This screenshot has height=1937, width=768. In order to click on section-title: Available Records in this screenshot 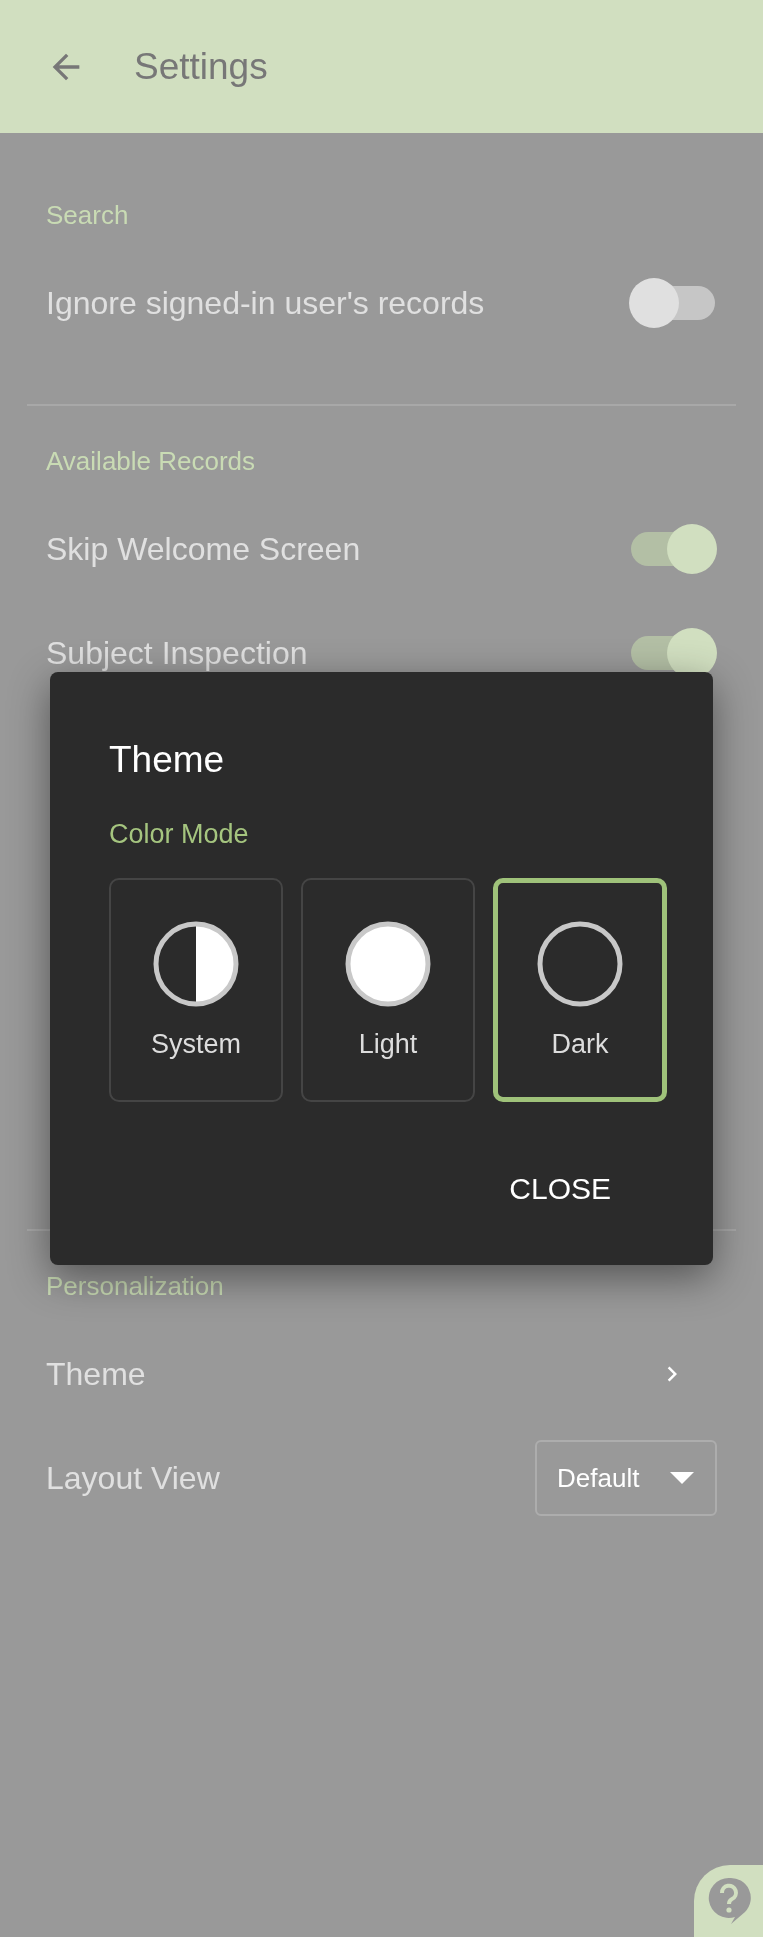, I will do `click(151, 461)`.